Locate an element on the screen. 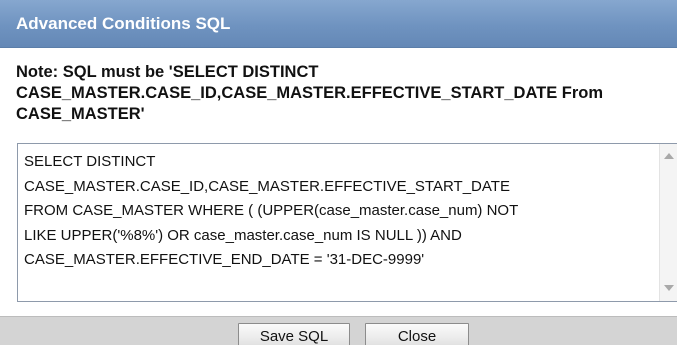 This screenshot has width=677, height=345. dialog-titlebar: Advanced Conditions SQL is located at coordinates (338, 24).